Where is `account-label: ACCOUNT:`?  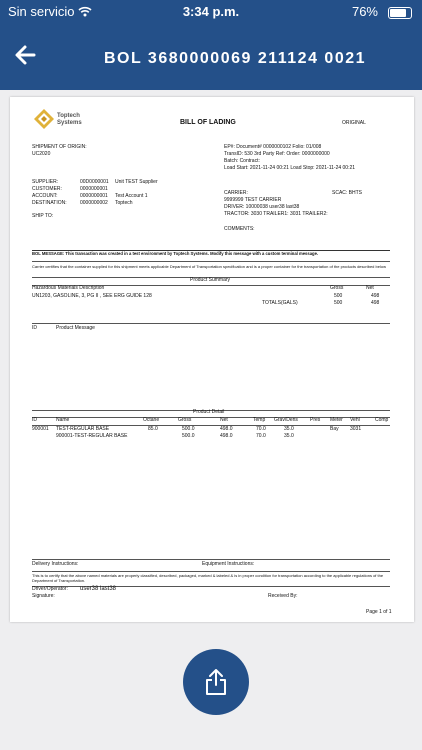 account-label: ACCOUNT: is located at coordinates (45, 196).